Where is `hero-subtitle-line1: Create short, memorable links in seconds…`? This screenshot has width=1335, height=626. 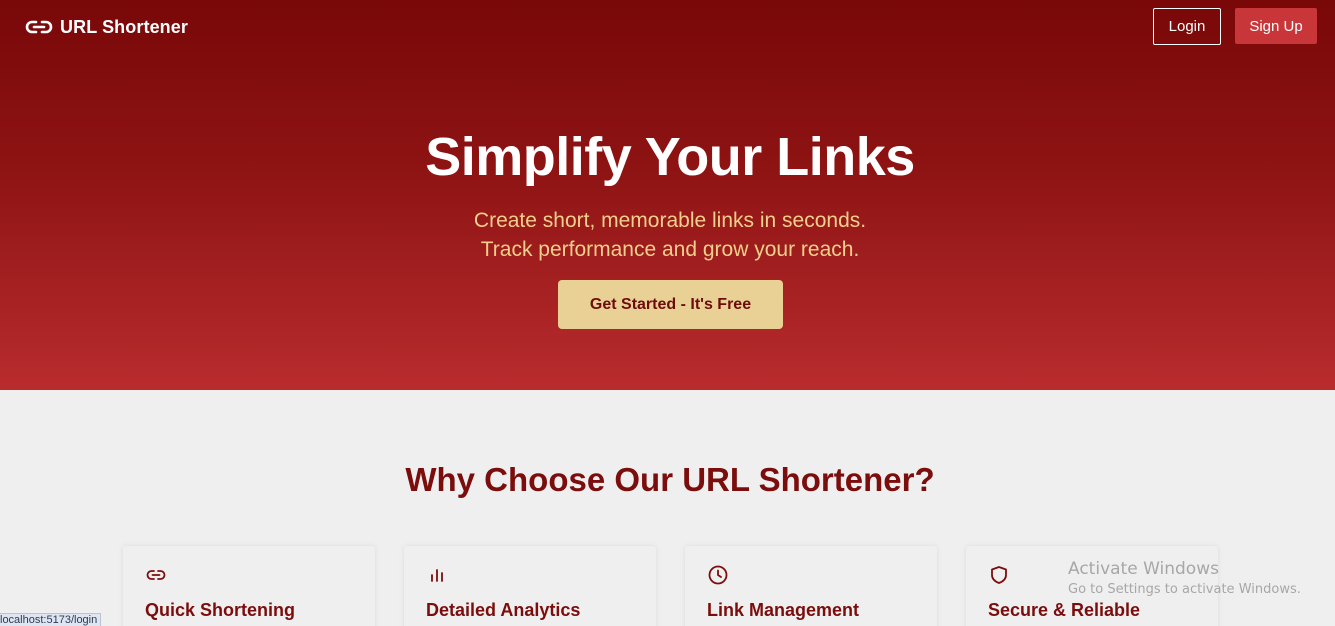 hero-subtitle-line1: Create short, memorable links in seconds… is located at coordinates (670, 220).